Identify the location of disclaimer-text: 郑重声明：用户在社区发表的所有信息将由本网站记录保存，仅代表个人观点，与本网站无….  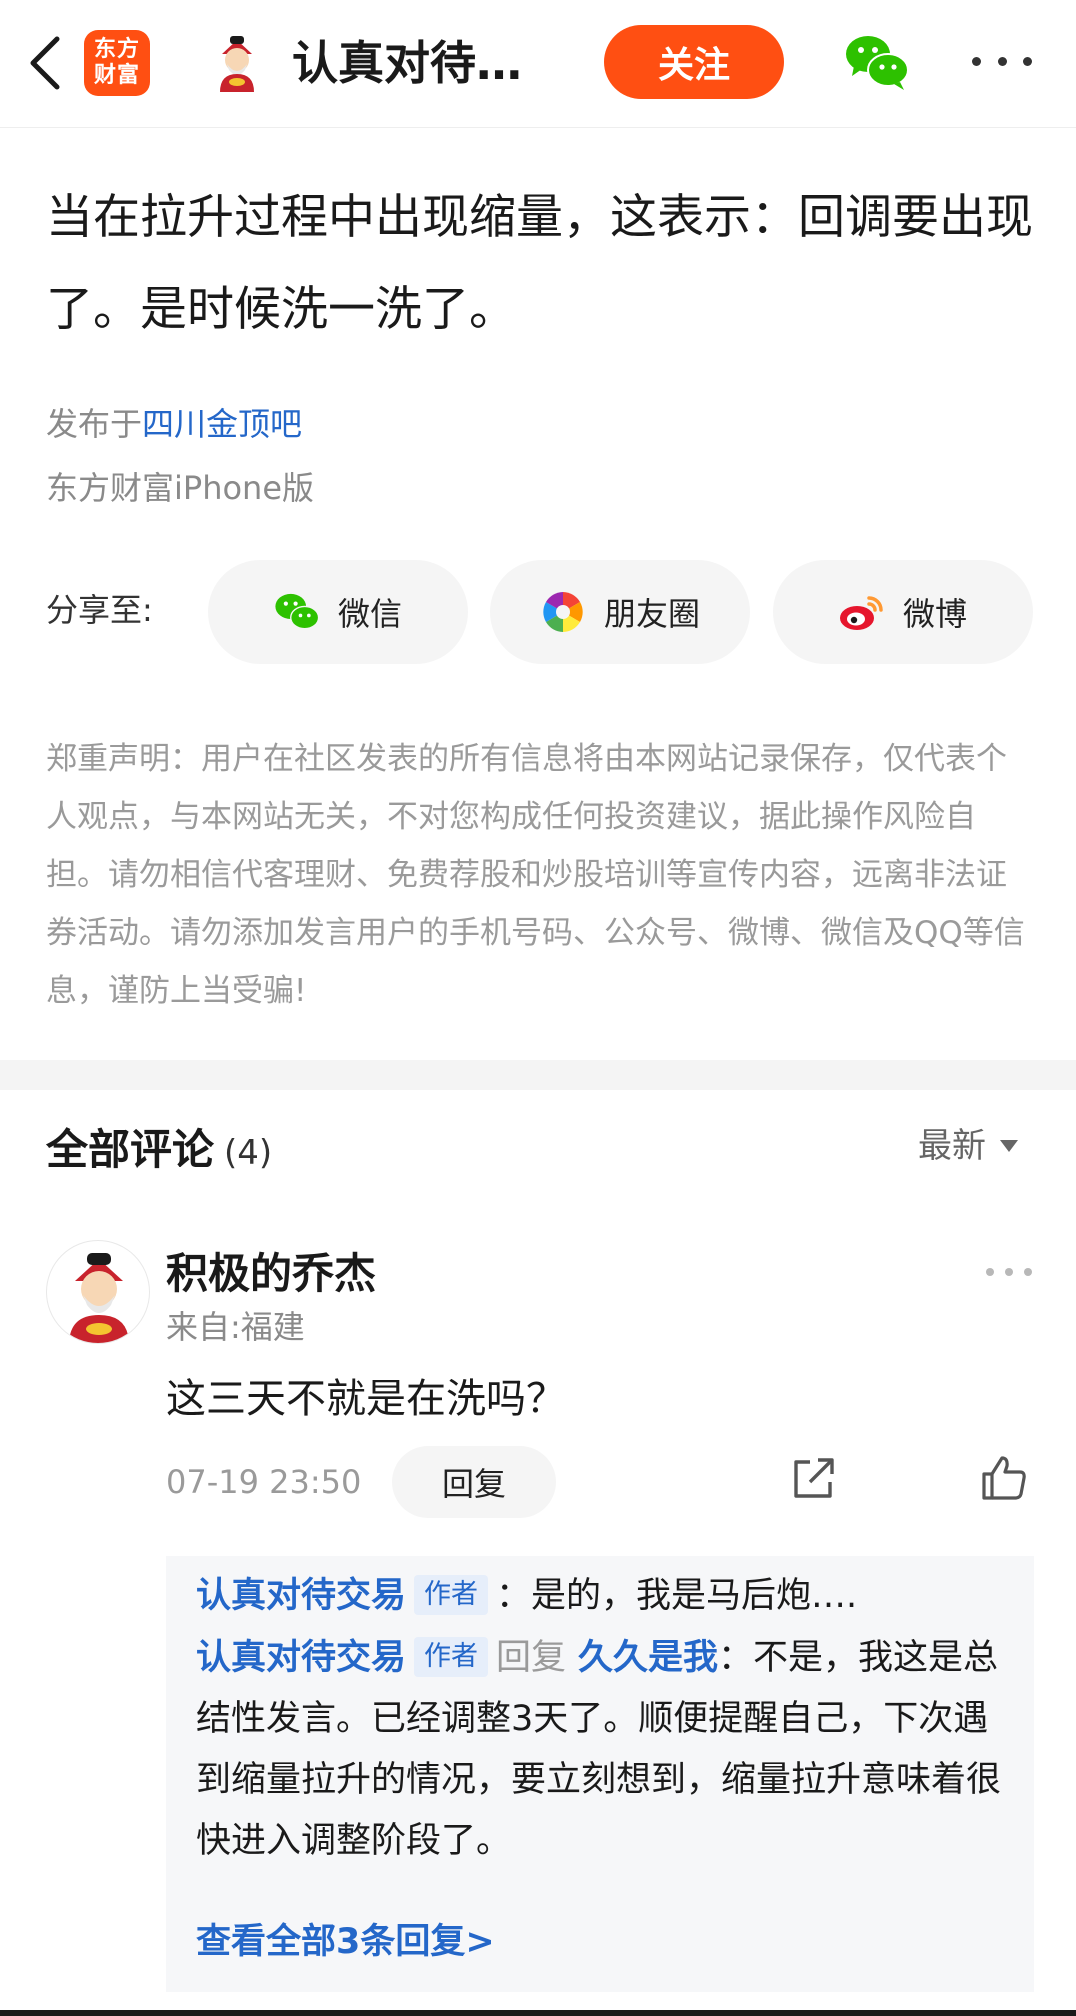
(535, 875).